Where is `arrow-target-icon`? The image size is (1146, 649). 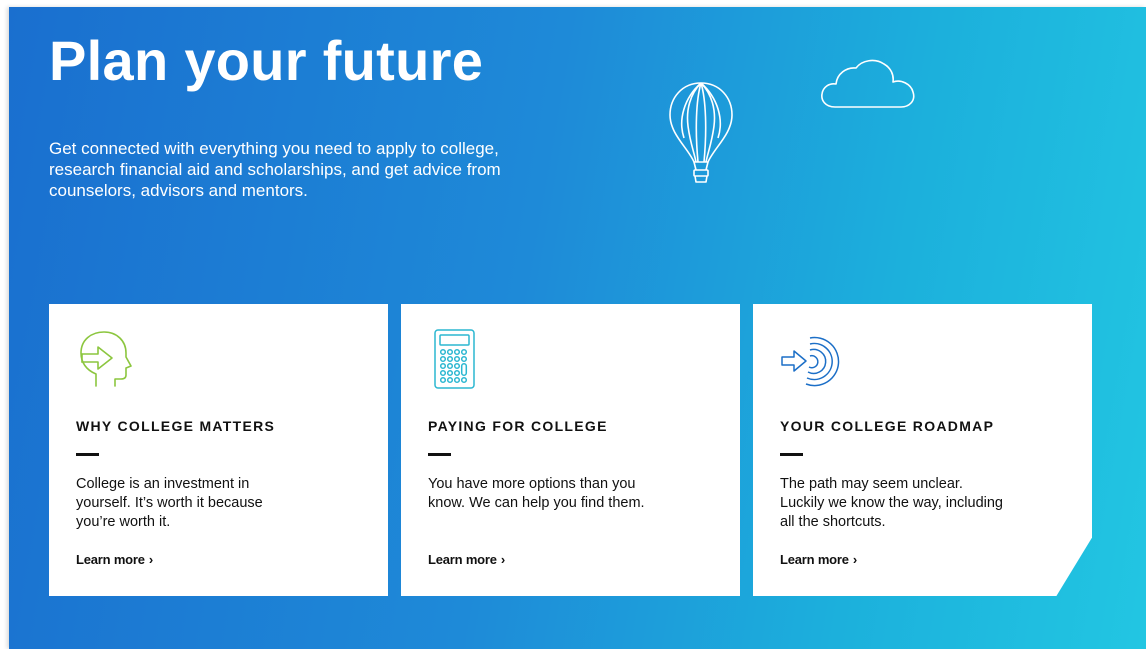 arrow-target-icon is located at coordinates (810, 361).